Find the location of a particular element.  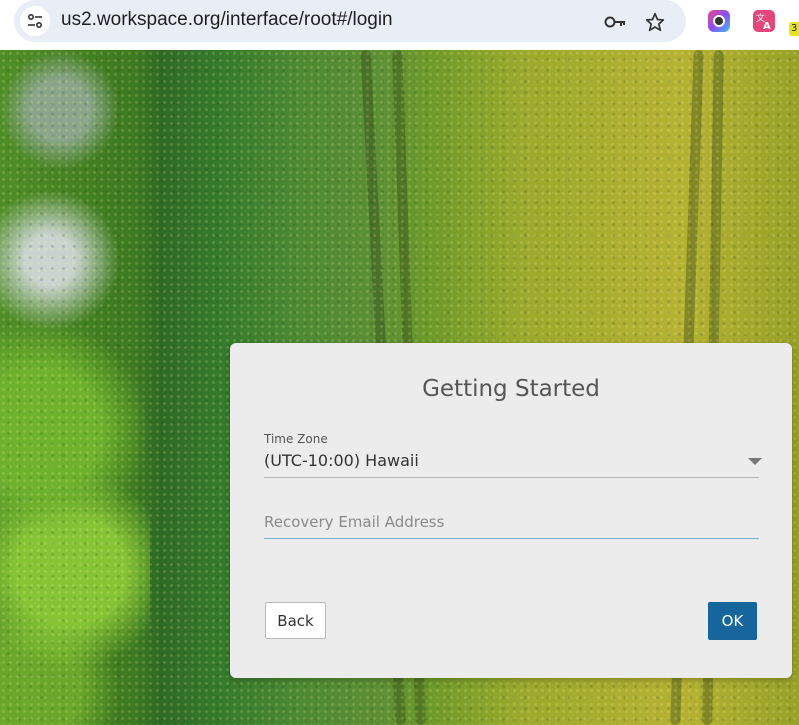

translate-extension-icon: 文 A is located at coordinates (764, 21).